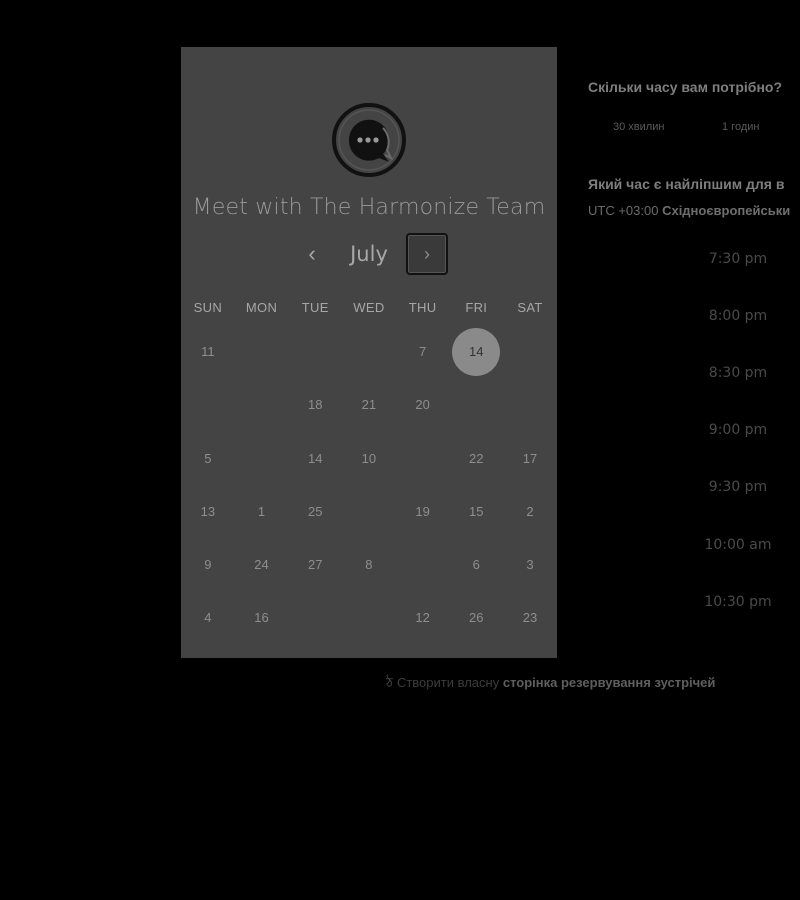  I want to click on day-number: 7, so click(422, 351).